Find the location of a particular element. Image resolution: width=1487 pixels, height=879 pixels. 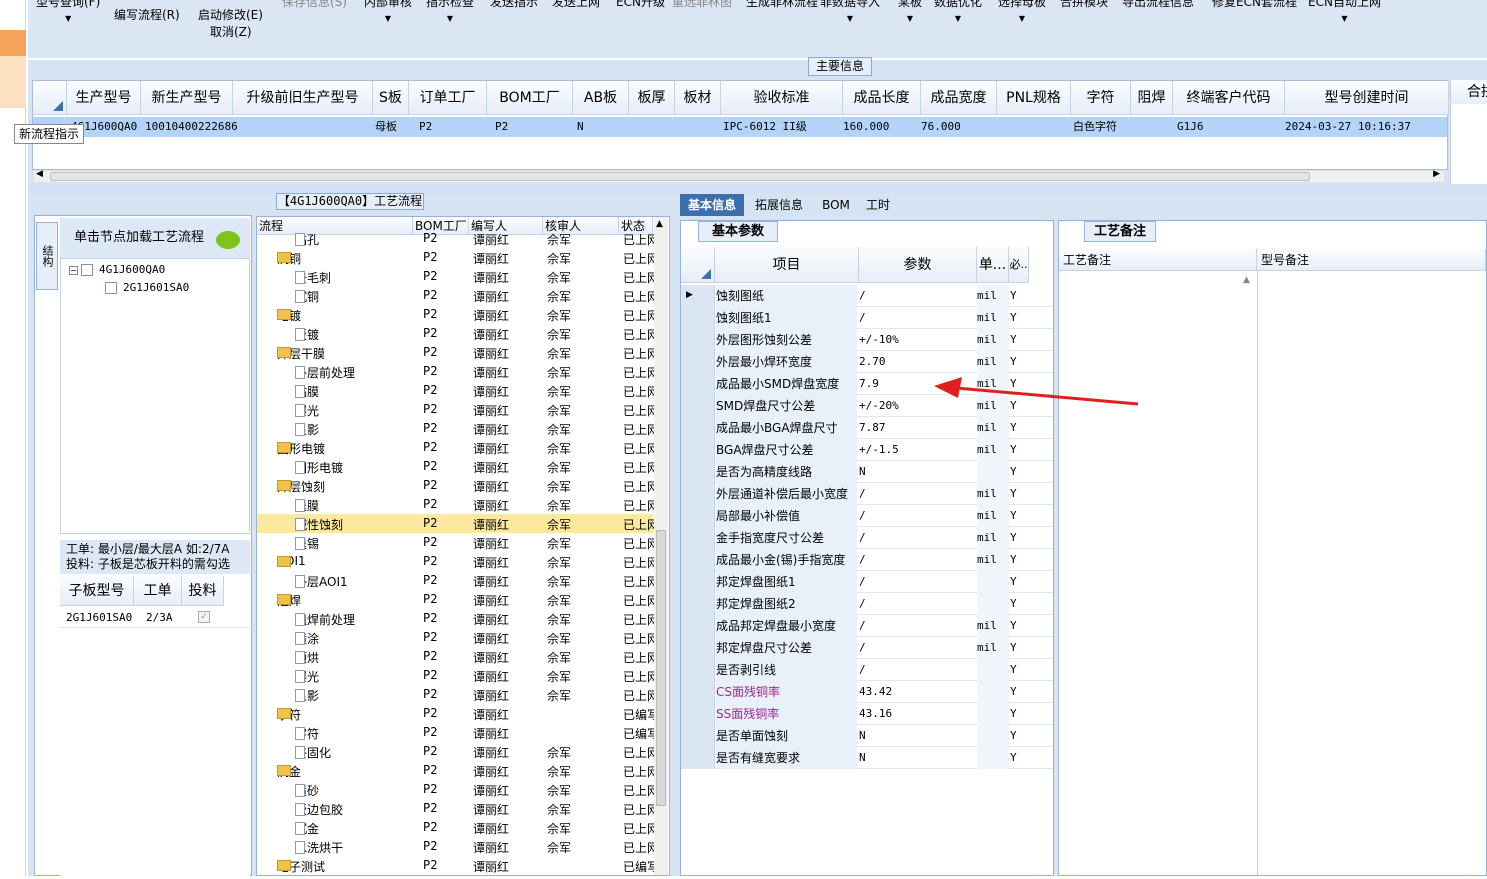

param-row: 邦定焊盘图纸2/ Y is located at coordinates (867, 604).